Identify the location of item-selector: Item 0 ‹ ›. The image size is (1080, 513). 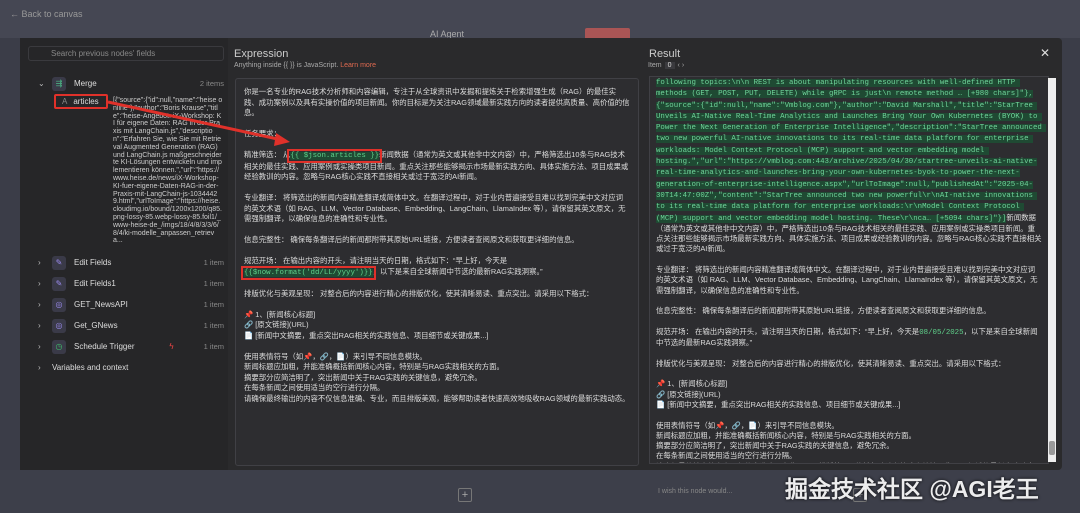
(666, 65).